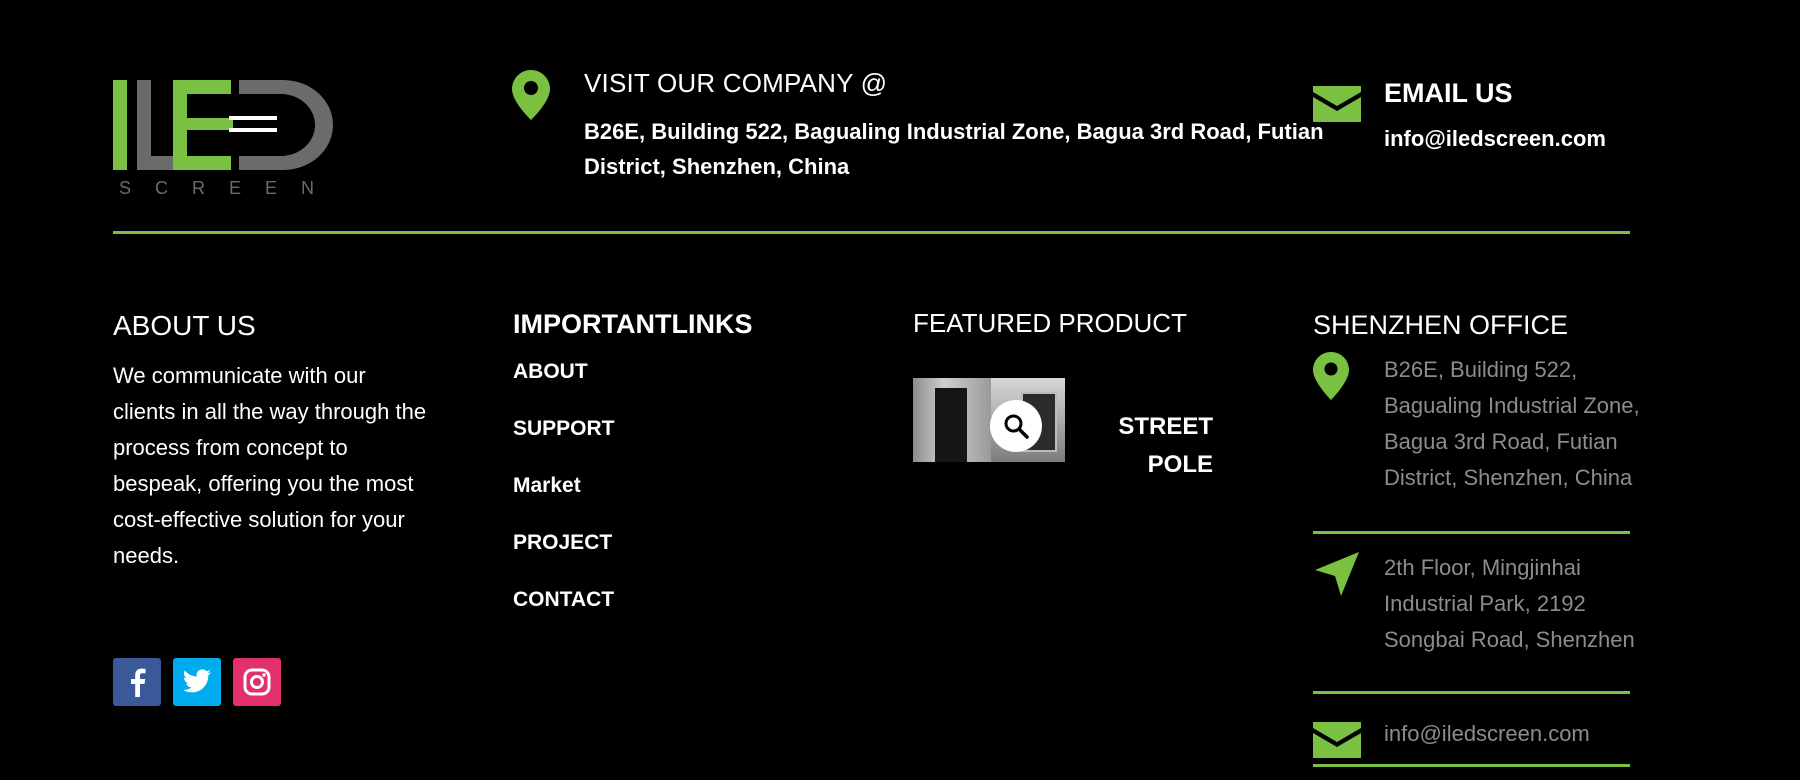 This screenshot has height=780, width=1800. I want to click on instagram-button, so click(257, 682).